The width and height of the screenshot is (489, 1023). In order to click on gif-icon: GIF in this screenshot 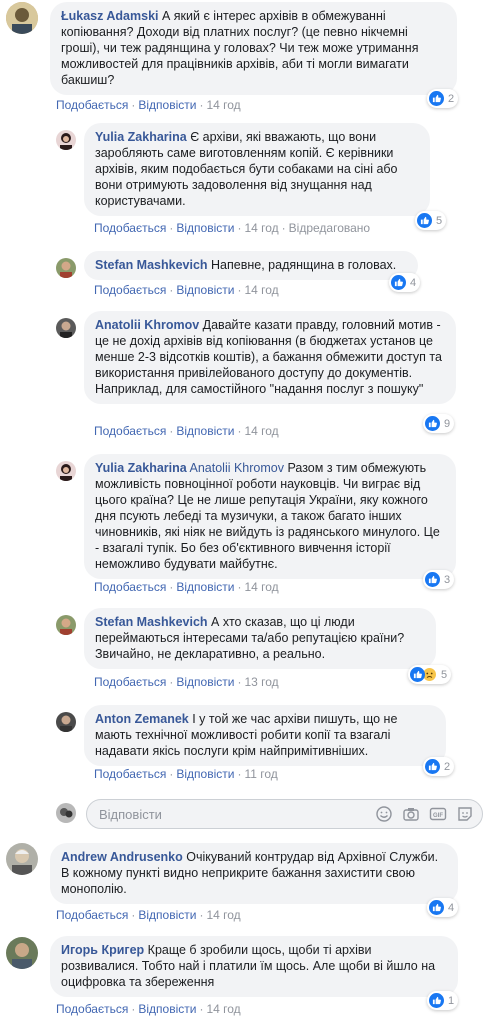, I will do `click(438, 814)`.